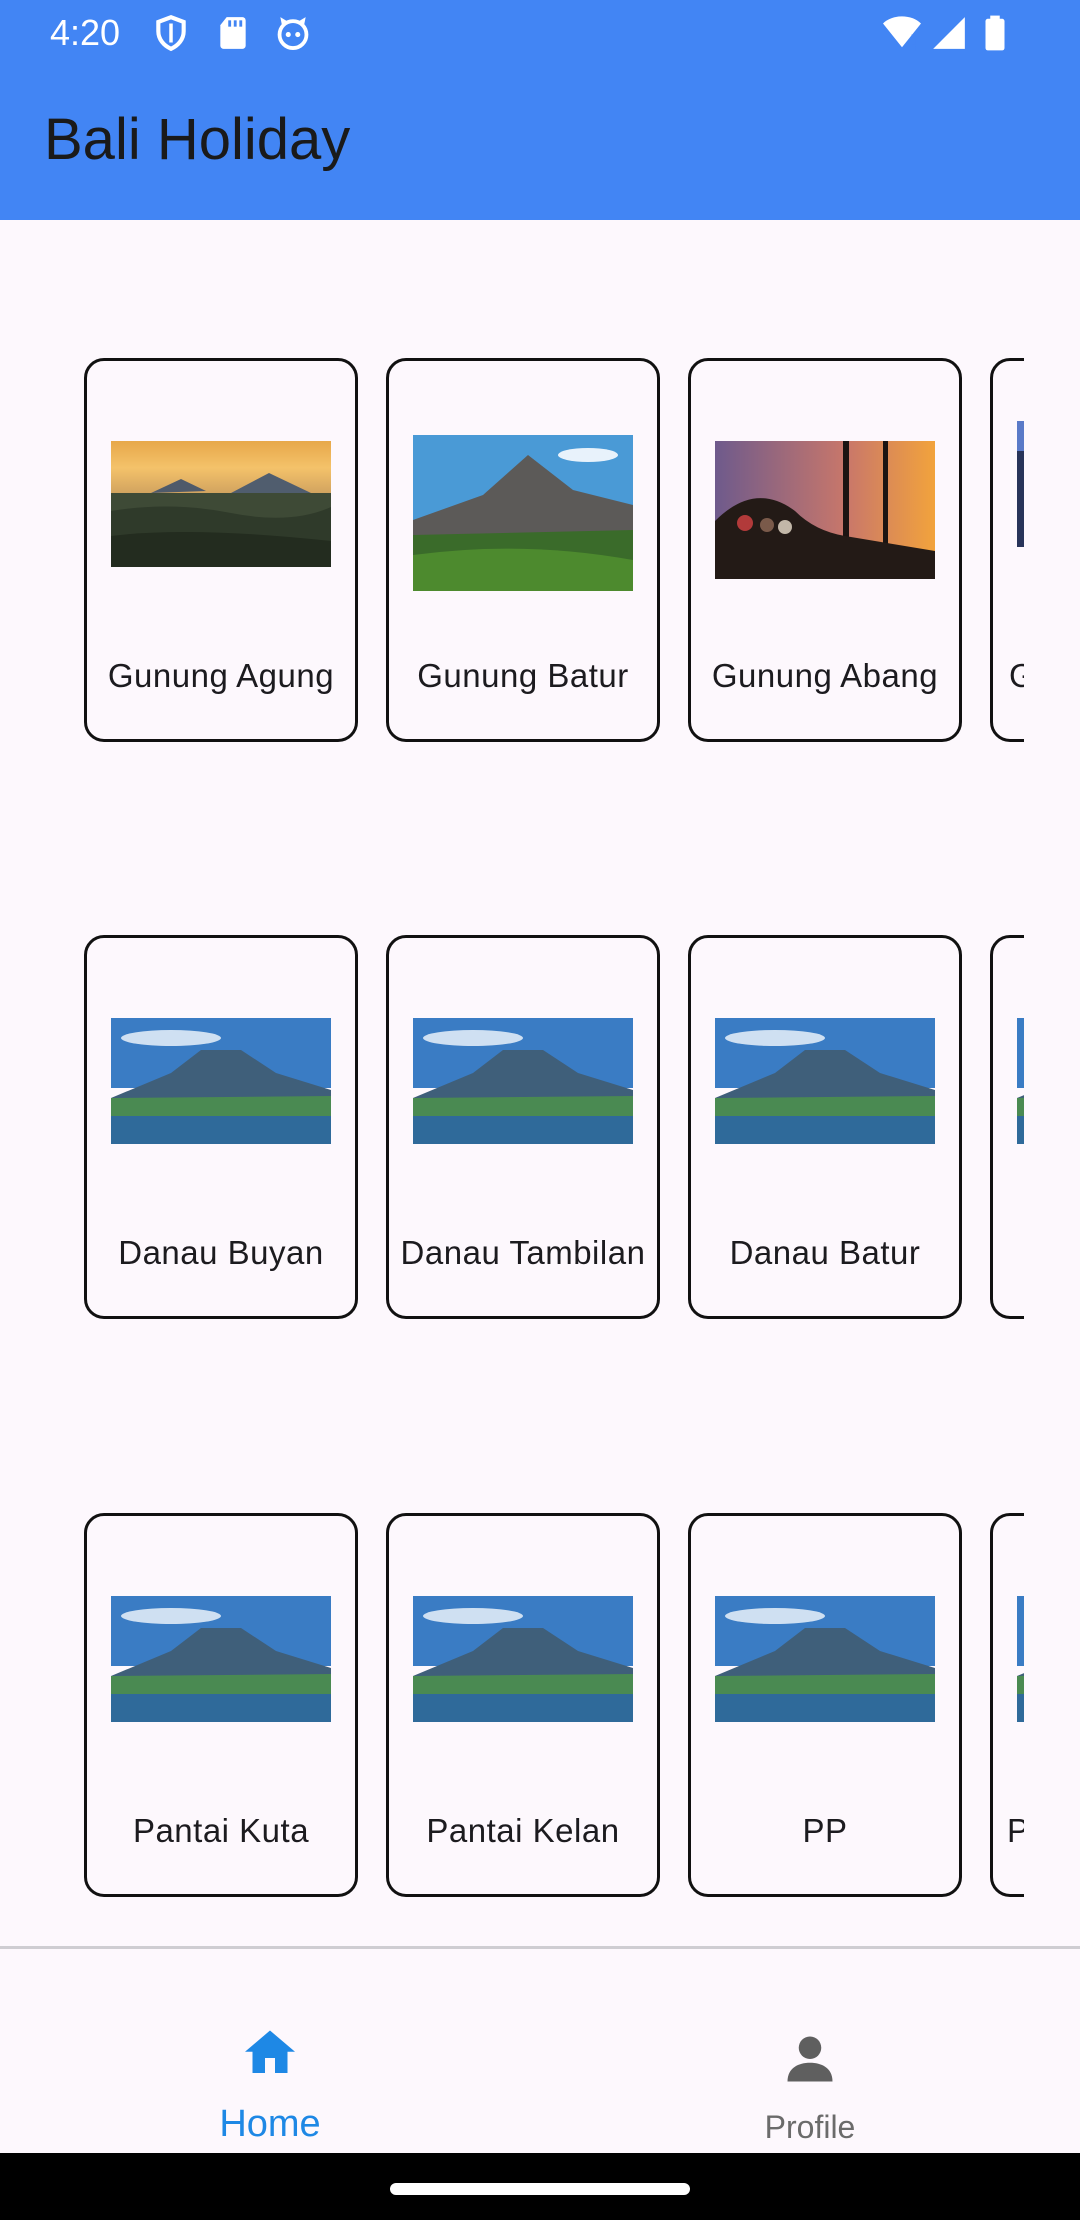 This screenshot has height=2220, width=1080. What do you see at coordinates (221, 1830) in the screenshot?
I see `destination-label: Pantai Kuta` at bounding box center [221, 1830].